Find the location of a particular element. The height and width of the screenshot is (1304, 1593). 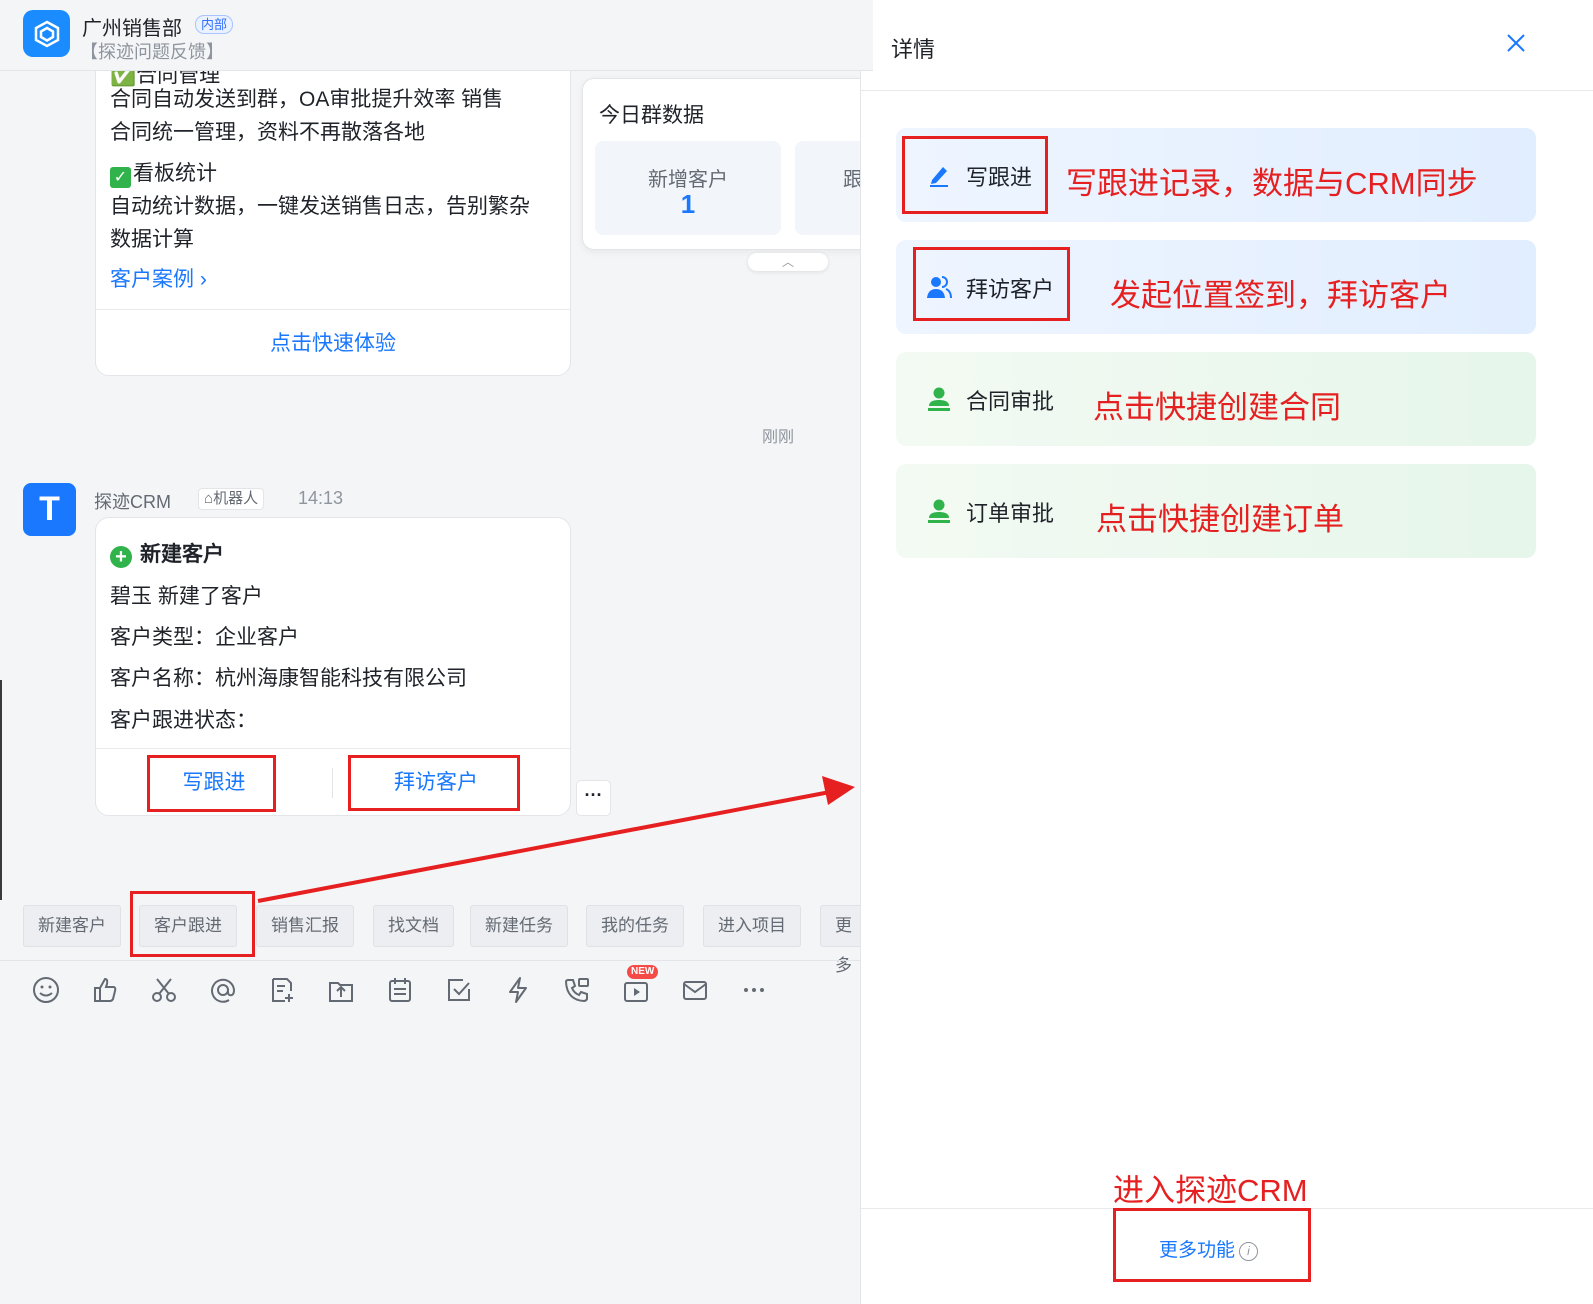

plus-circle-icon: + is located at coordinates (121, 557).